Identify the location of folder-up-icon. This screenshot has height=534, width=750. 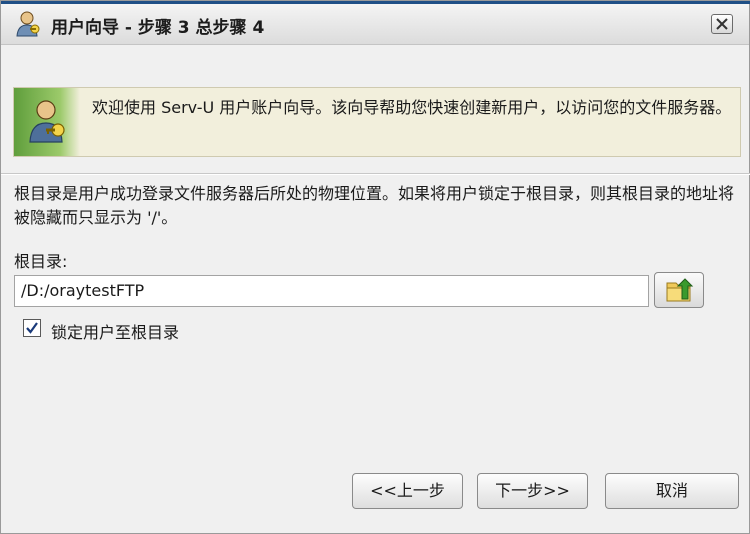
(680, 290).